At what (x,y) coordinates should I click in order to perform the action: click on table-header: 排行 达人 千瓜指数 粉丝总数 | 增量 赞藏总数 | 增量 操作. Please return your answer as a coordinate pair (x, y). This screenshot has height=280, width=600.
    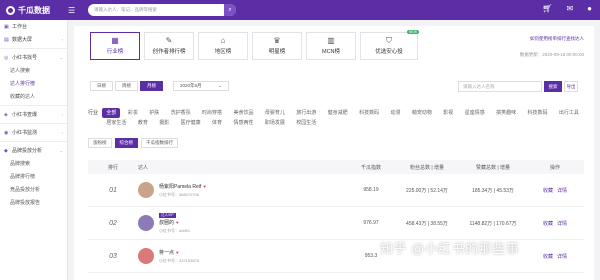
    Looking at the image, I should click on (336, 167).